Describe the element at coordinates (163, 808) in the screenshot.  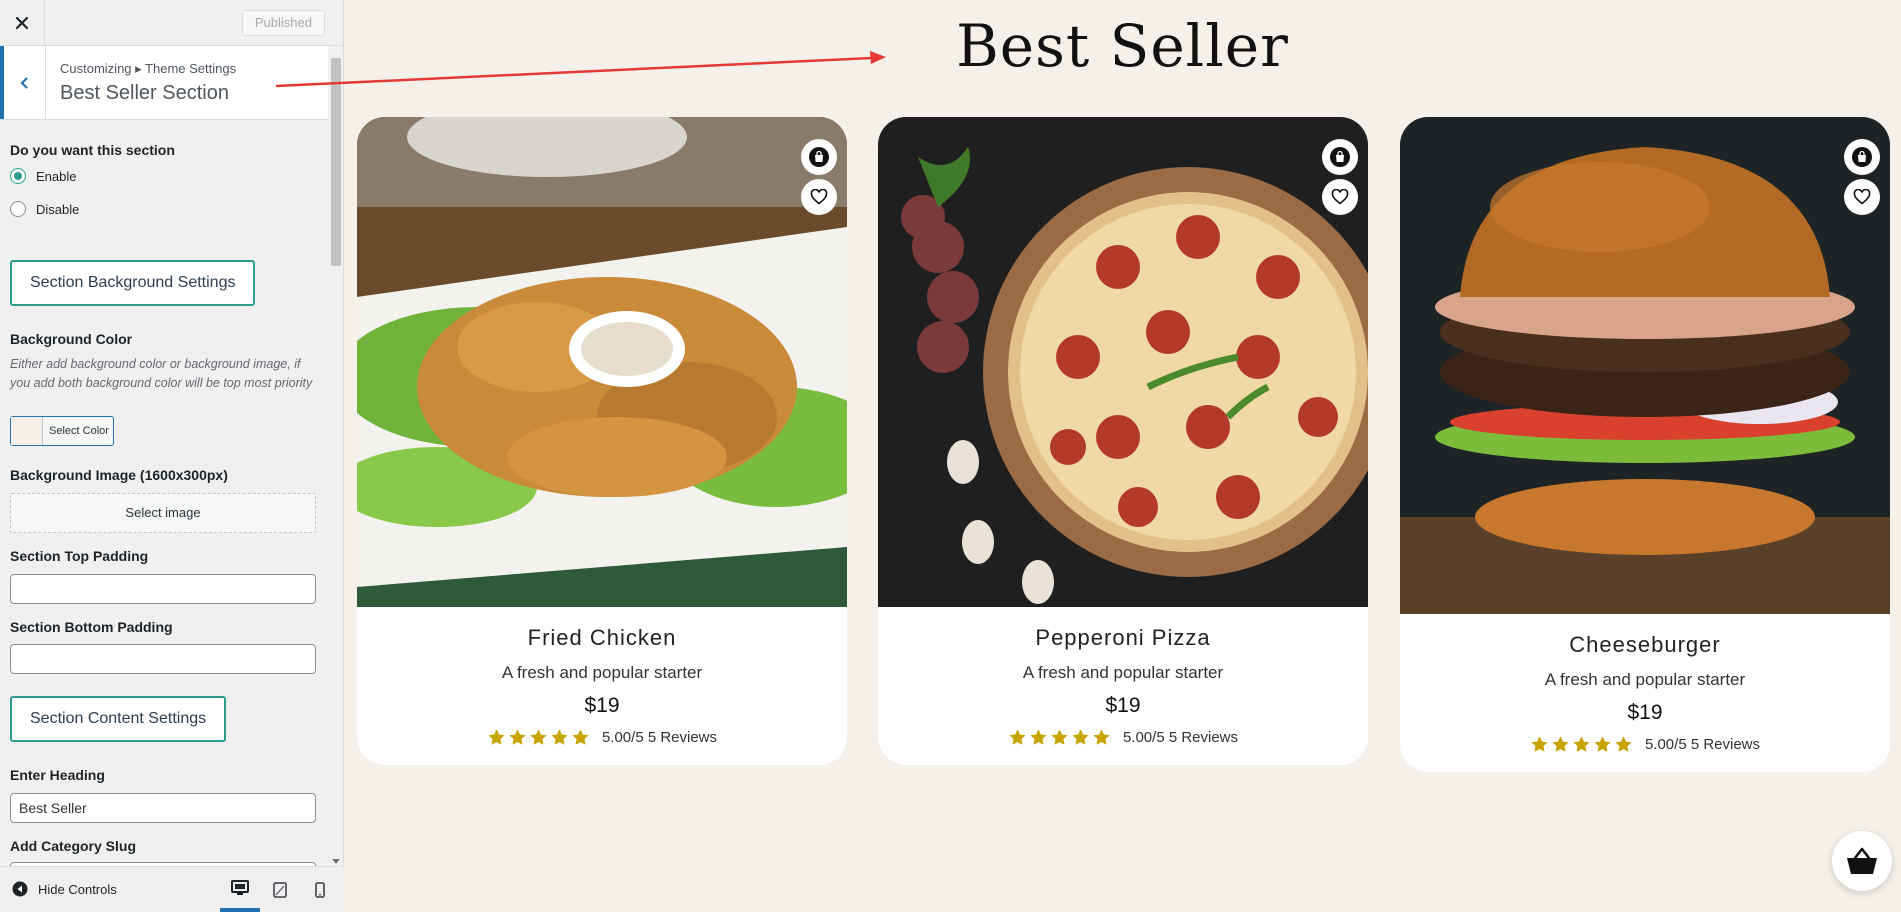
I see `heading-input` at that location.